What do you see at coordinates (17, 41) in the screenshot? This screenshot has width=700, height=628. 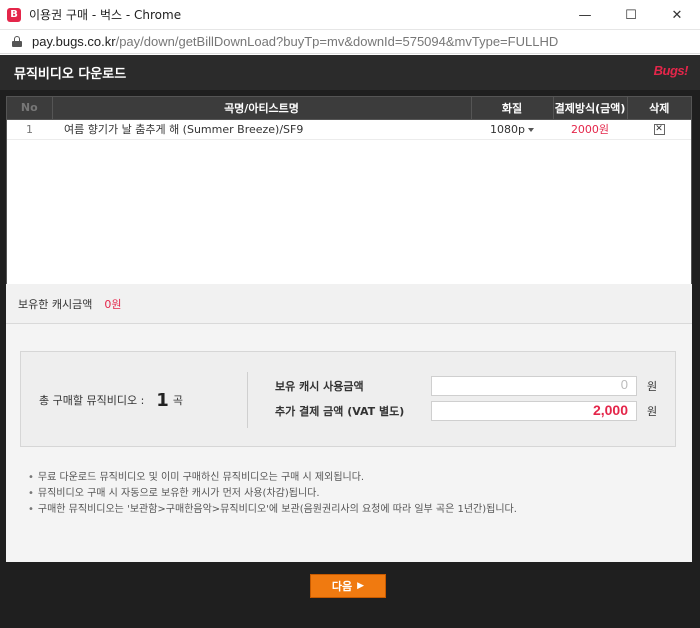 I see `lock-icon` at bounding box center [17, 41].